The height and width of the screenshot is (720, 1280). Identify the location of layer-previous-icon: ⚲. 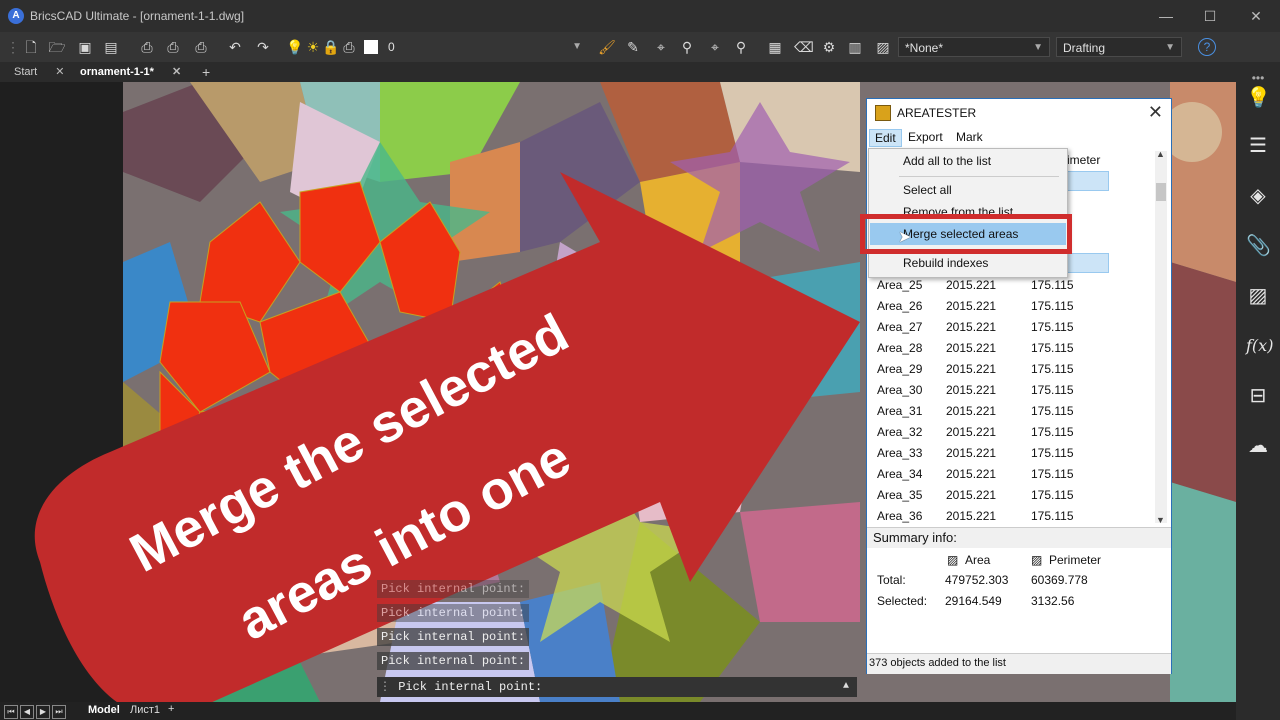
(741, 47).